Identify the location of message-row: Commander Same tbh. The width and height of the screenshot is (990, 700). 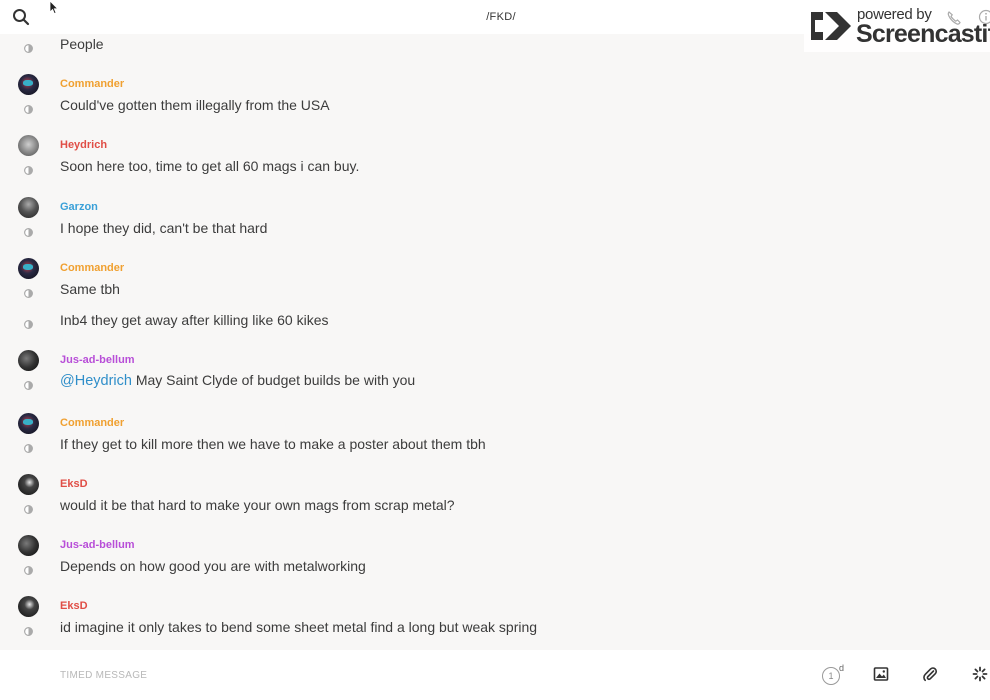
(495, 280).